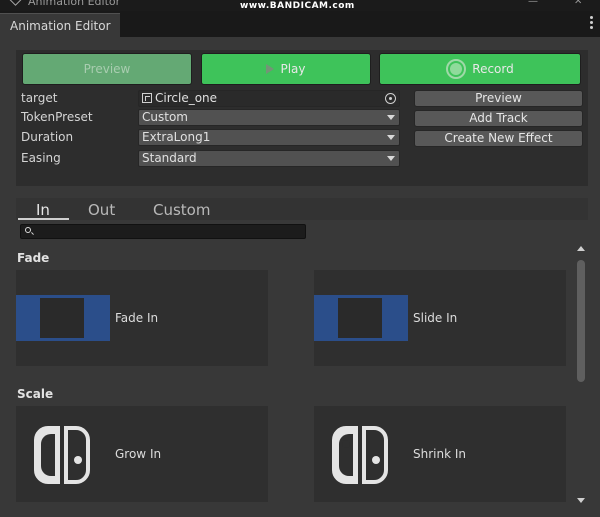 The image size is (600, 517). I want to click on vertical-scrollbar, so click(581, 375).